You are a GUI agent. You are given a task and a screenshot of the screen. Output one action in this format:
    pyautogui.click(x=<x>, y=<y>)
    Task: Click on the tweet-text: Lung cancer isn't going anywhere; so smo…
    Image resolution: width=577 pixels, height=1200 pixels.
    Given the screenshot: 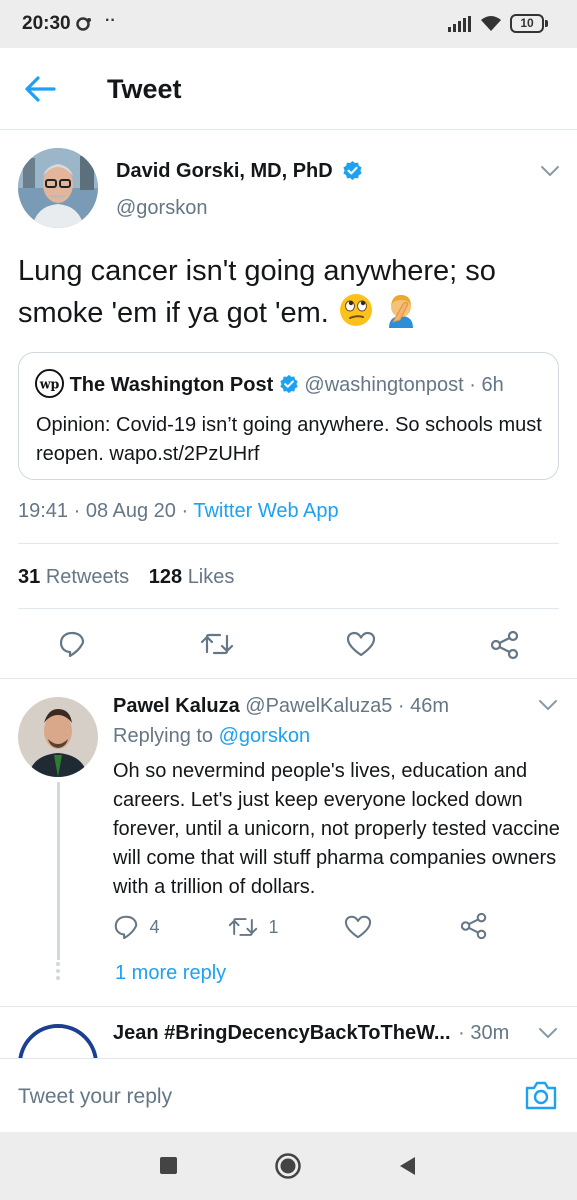 What is the action you would take?
    pyautogui.click(x=290, y=292)
    